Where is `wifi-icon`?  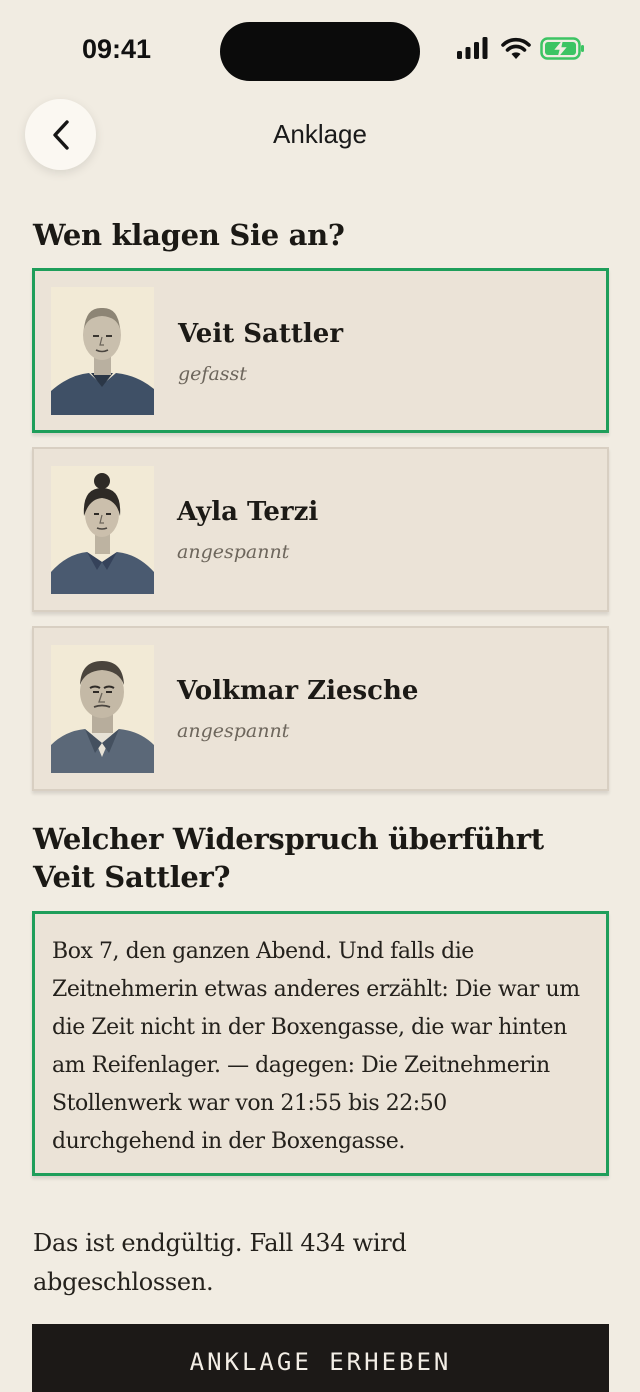
wifi-icon is located at coordinates (516, 48).